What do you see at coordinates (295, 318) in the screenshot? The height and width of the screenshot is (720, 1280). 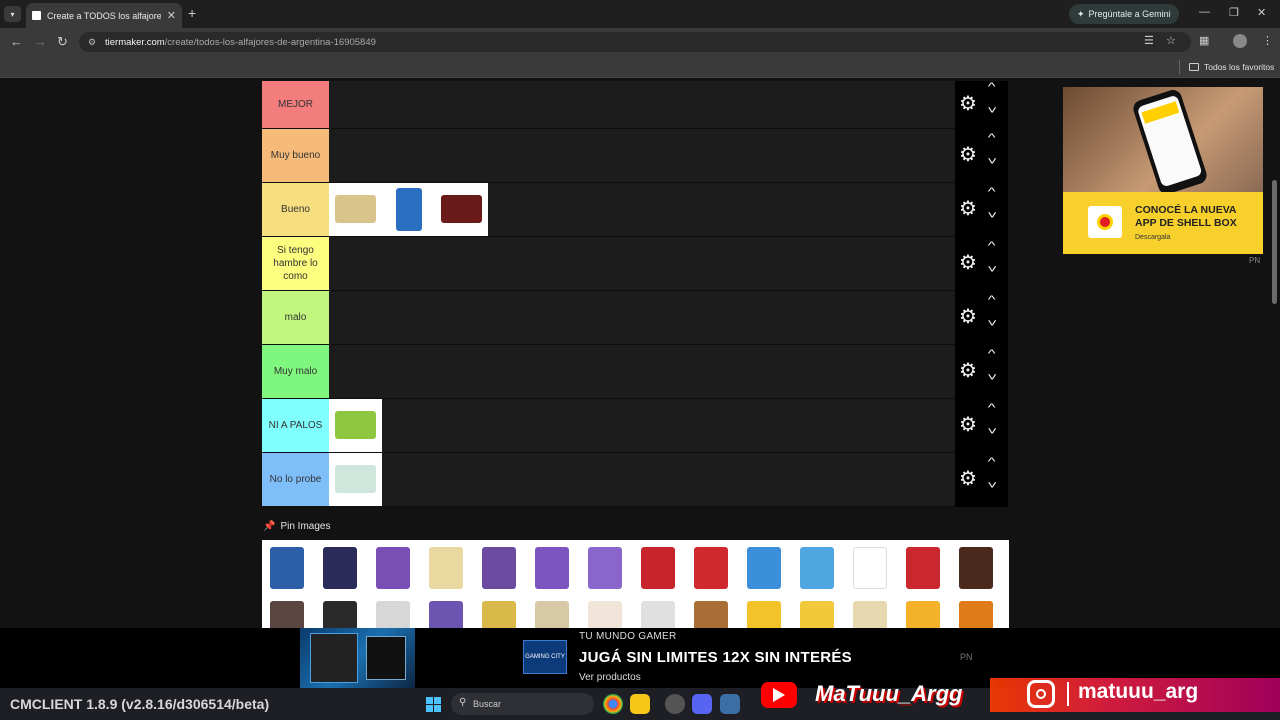 I see `tier-label: malo` at bounding box center [295, 318].